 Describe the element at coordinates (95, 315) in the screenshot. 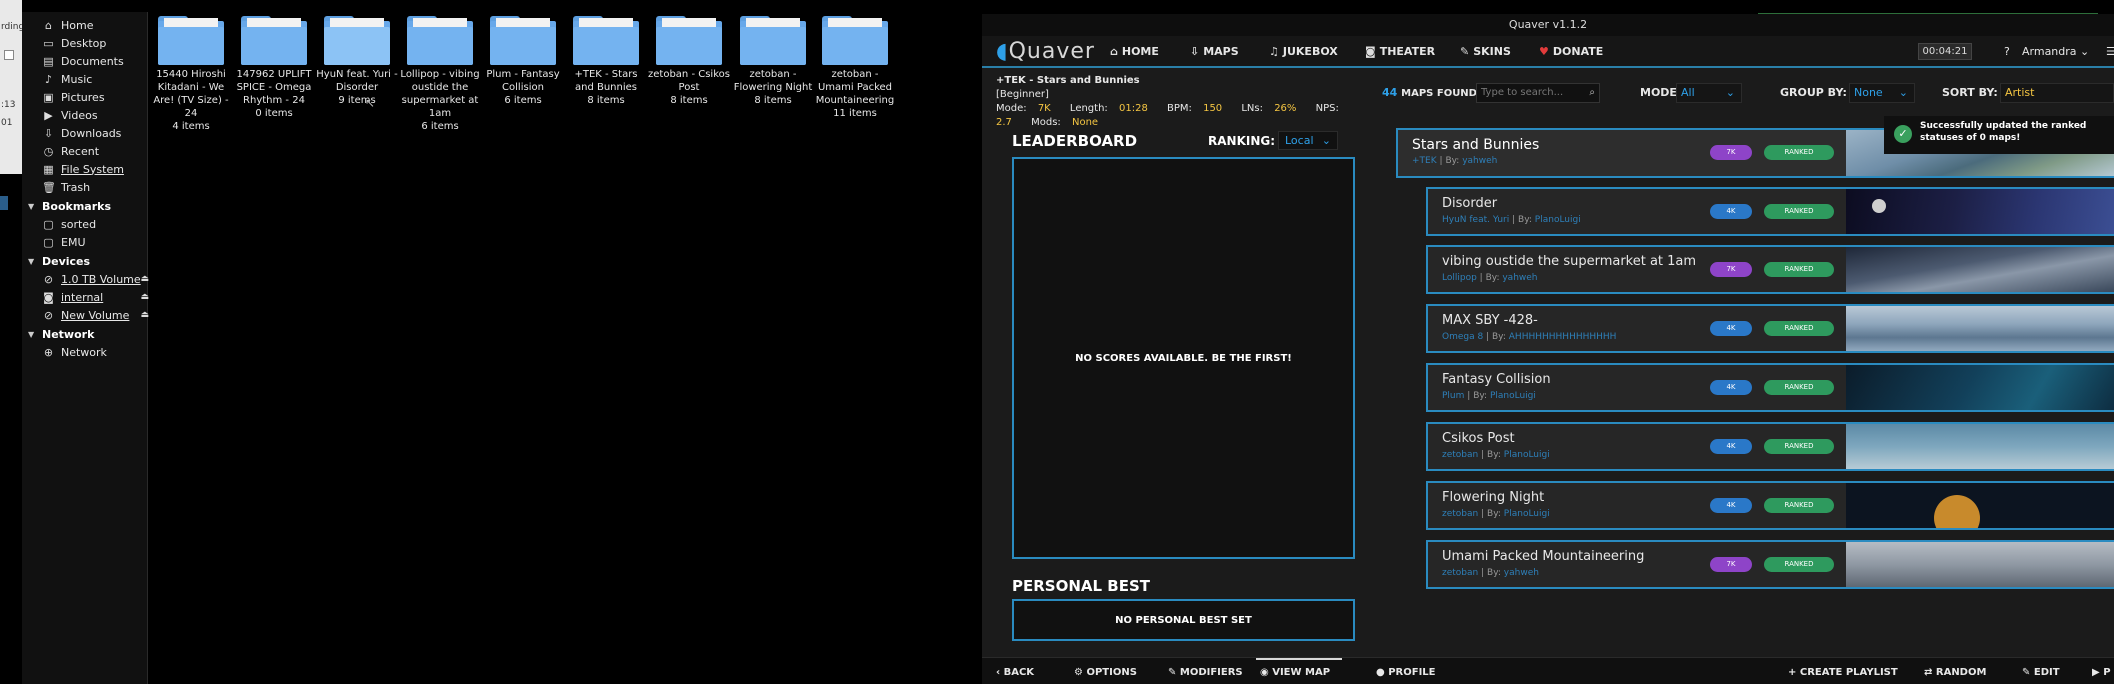

I see `sidebar-item-new-volume: ⊘ New Volume ⏏` at that location.